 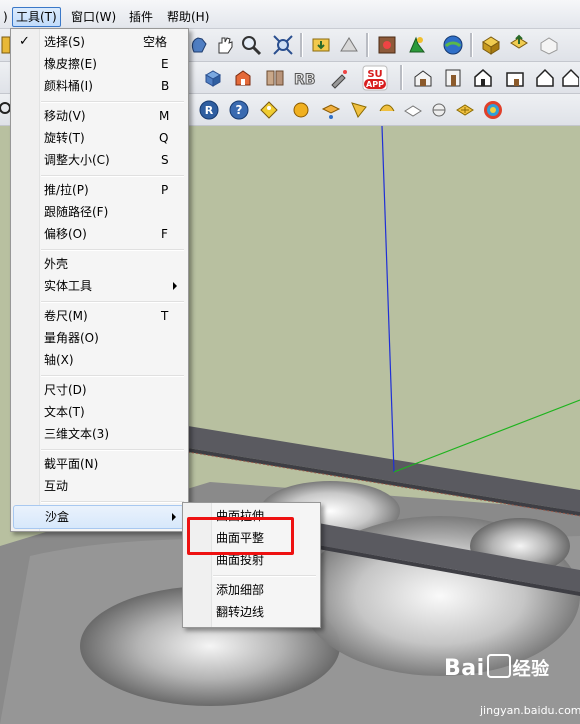 I want to click on menu-item-scale: 调整大小(C) S, so click(x=98, y=160).